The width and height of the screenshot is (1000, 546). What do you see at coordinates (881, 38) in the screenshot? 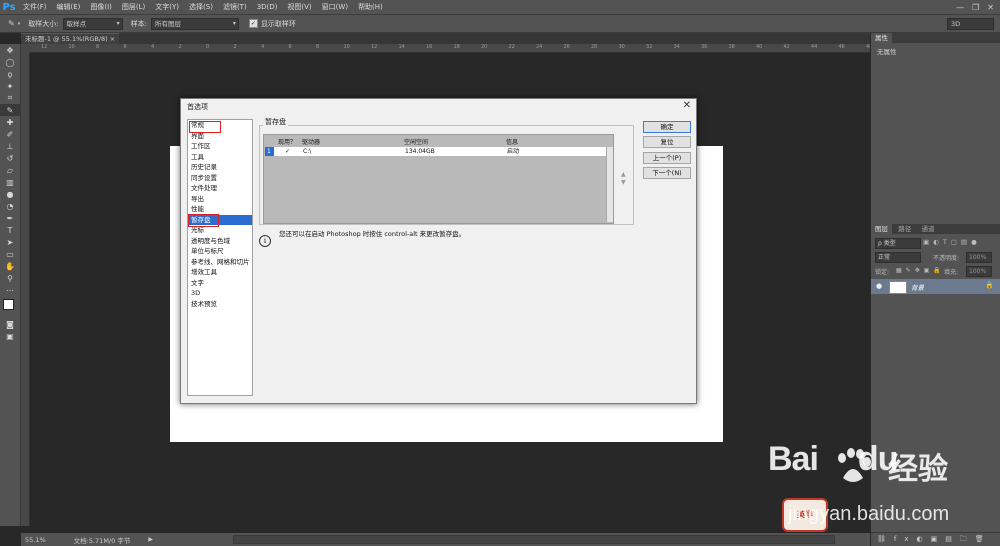
I see `tab-properties: 属性` at bounding box center [881, 38].